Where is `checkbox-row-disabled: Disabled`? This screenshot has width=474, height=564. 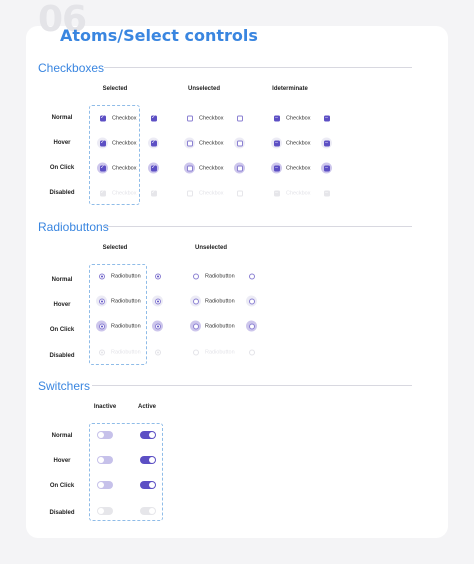
checkbox-row-disabled: Disabled is located at coordinates (62, 193).